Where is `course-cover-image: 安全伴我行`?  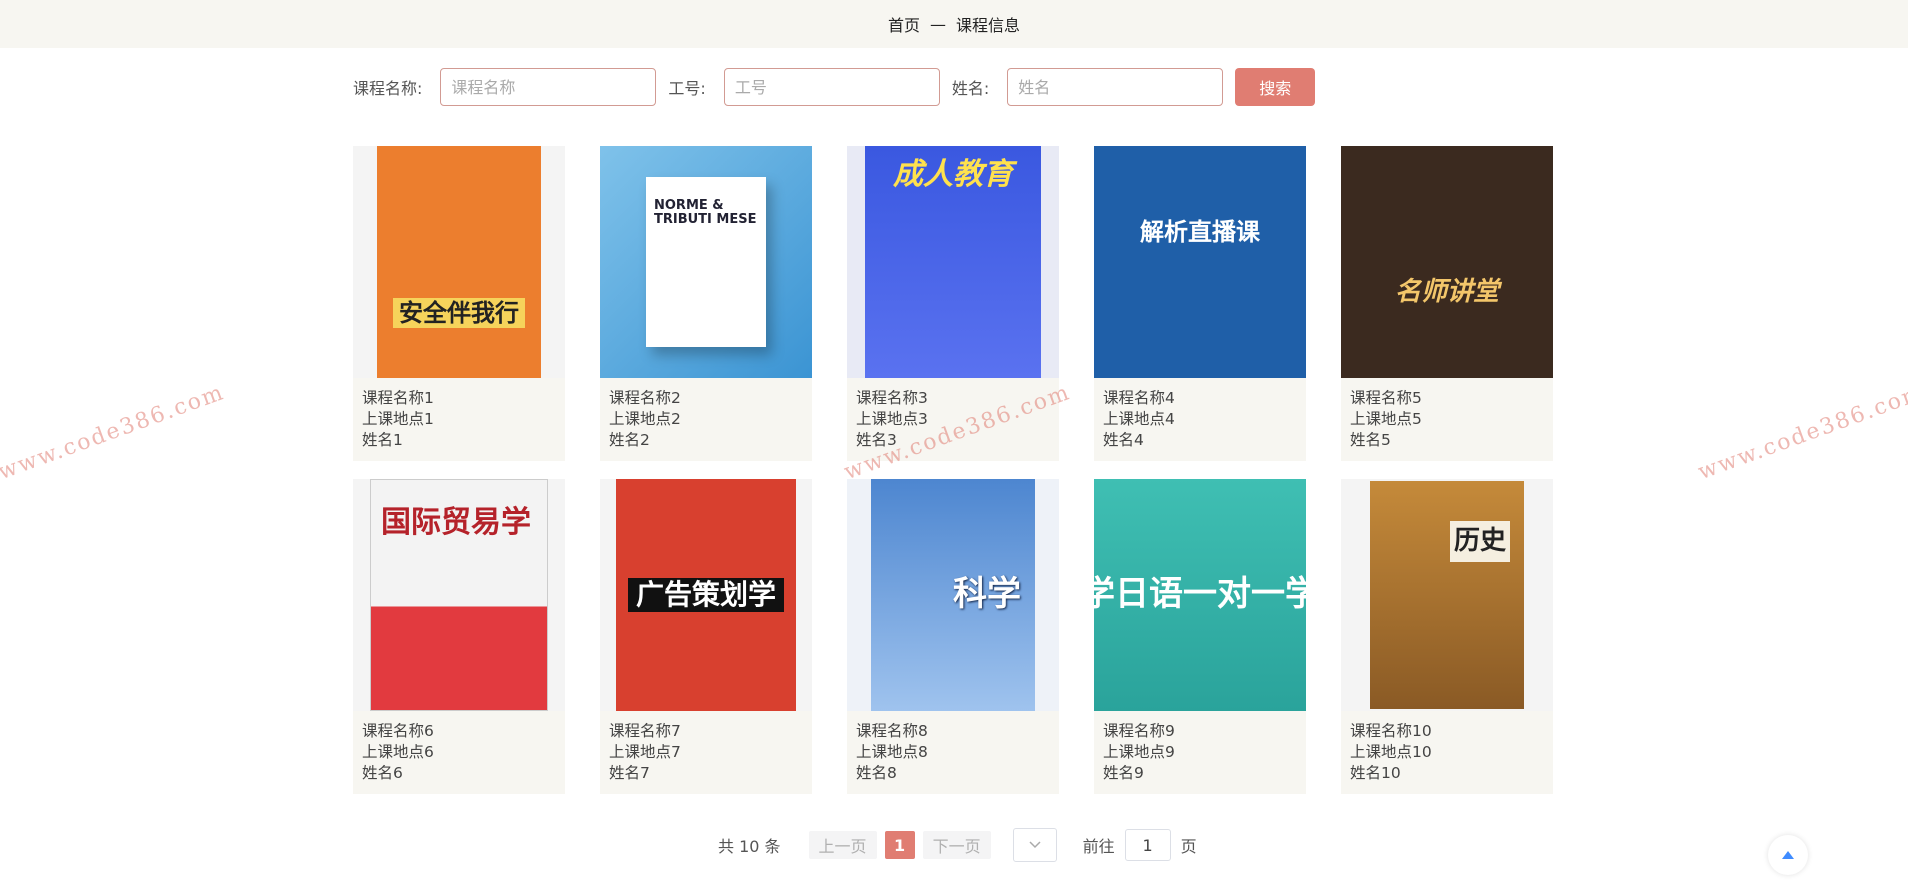
course-cover-image: 安全伴我行 is located at coordinates (459, 262).